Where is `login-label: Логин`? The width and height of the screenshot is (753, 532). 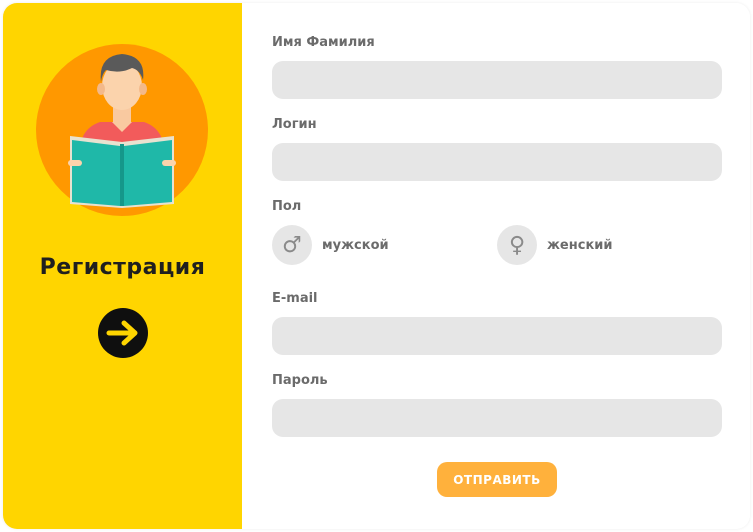 login-label: Логин is located at coordinates (294, 124).